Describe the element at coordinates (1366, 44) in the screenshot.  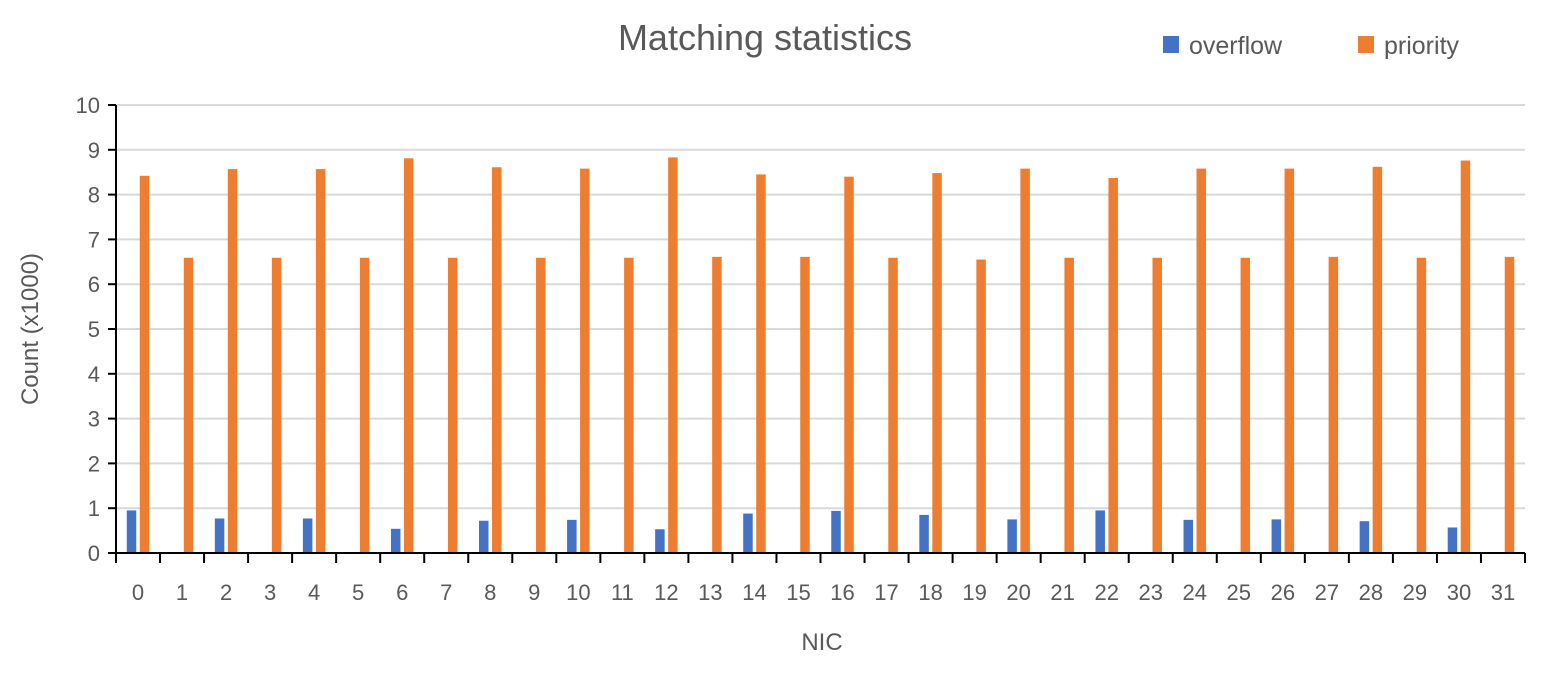
I see `legend-swatch-priority` at that location.